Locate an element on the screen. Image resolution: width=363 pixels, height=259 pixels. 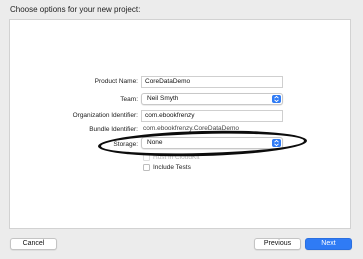
host-in-cloudkit-checkbox: Host in CloudKit is located at coordinates (171, 157).